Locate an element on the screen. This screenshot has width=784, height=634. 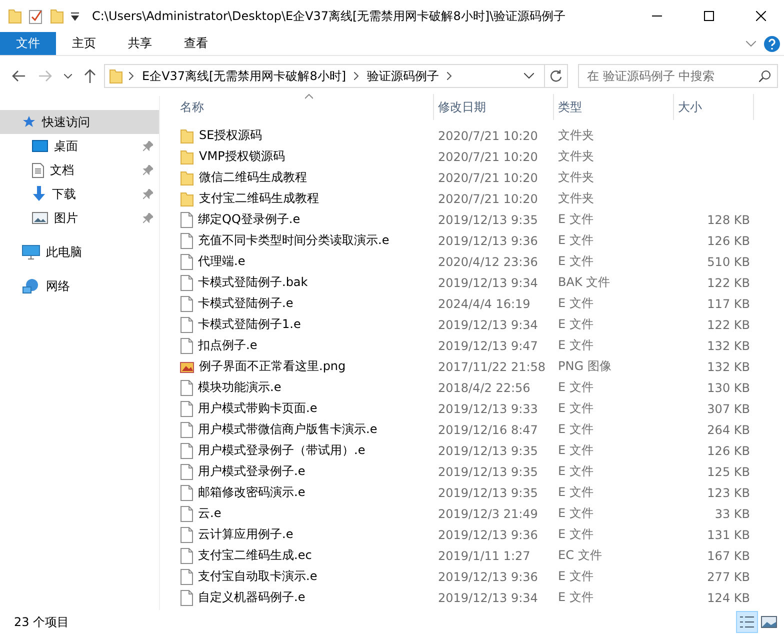
refresh-icon is located at coordinates (556, 76).